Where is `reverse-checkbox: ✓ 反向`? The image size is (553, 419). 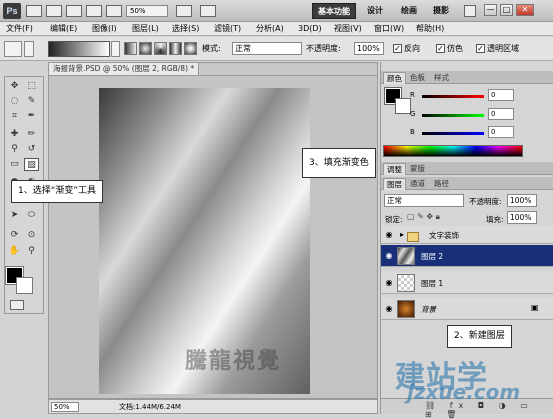 reverse-checkbox: ✓ 反向 is located at coordinates (406, 48).